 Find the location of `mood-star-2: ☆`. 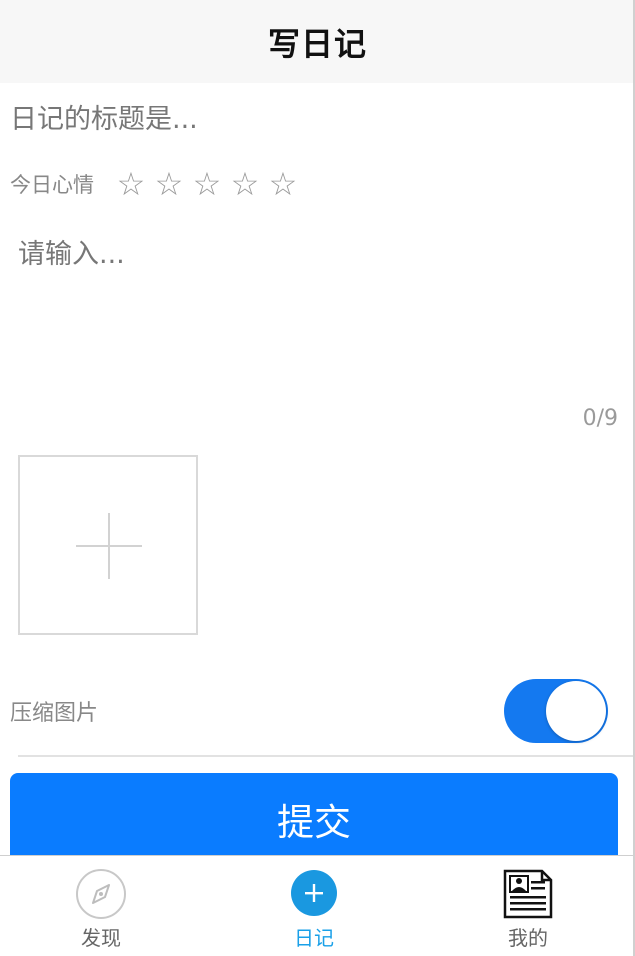

mood-star-2: ☆ is located at coordinates (169, 184).